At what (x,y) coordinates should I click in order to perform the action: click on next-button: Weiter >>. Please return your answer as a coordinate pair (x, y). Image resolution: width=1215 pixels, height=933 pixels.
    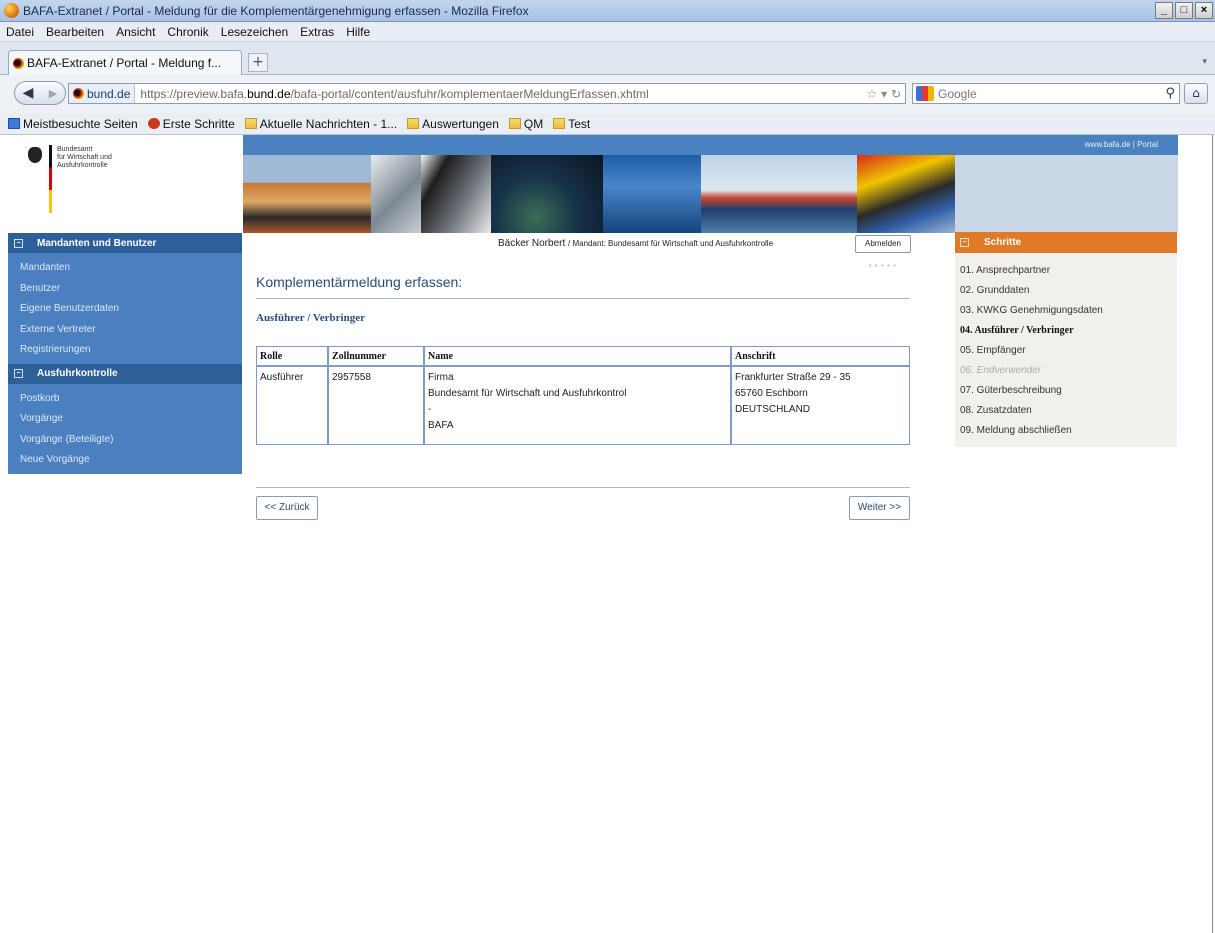
    Looking at the image, I should click on (879, 508).